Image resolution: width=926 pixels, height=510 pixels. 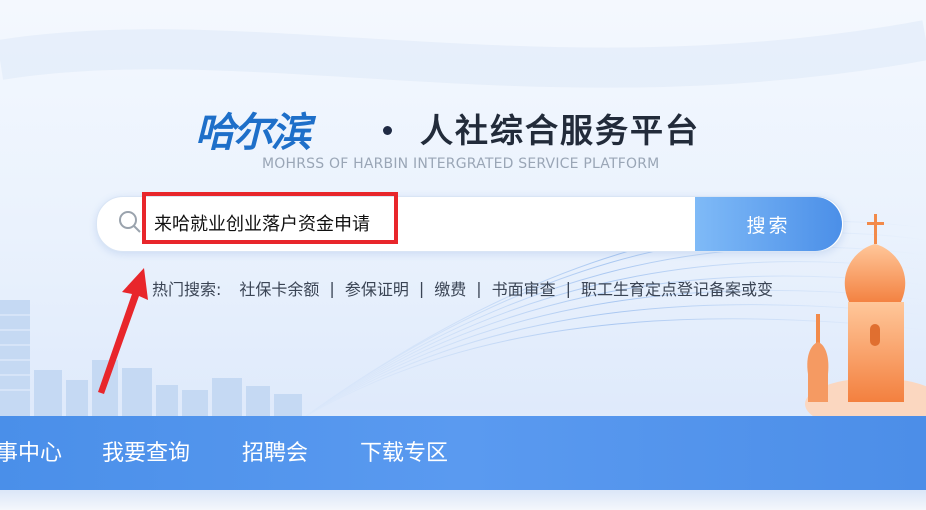 What do you see at coordinates (187, 289) in the screenshot?
I see `hot-search-label: 热门搜索:` at bounding box center [187, 289].